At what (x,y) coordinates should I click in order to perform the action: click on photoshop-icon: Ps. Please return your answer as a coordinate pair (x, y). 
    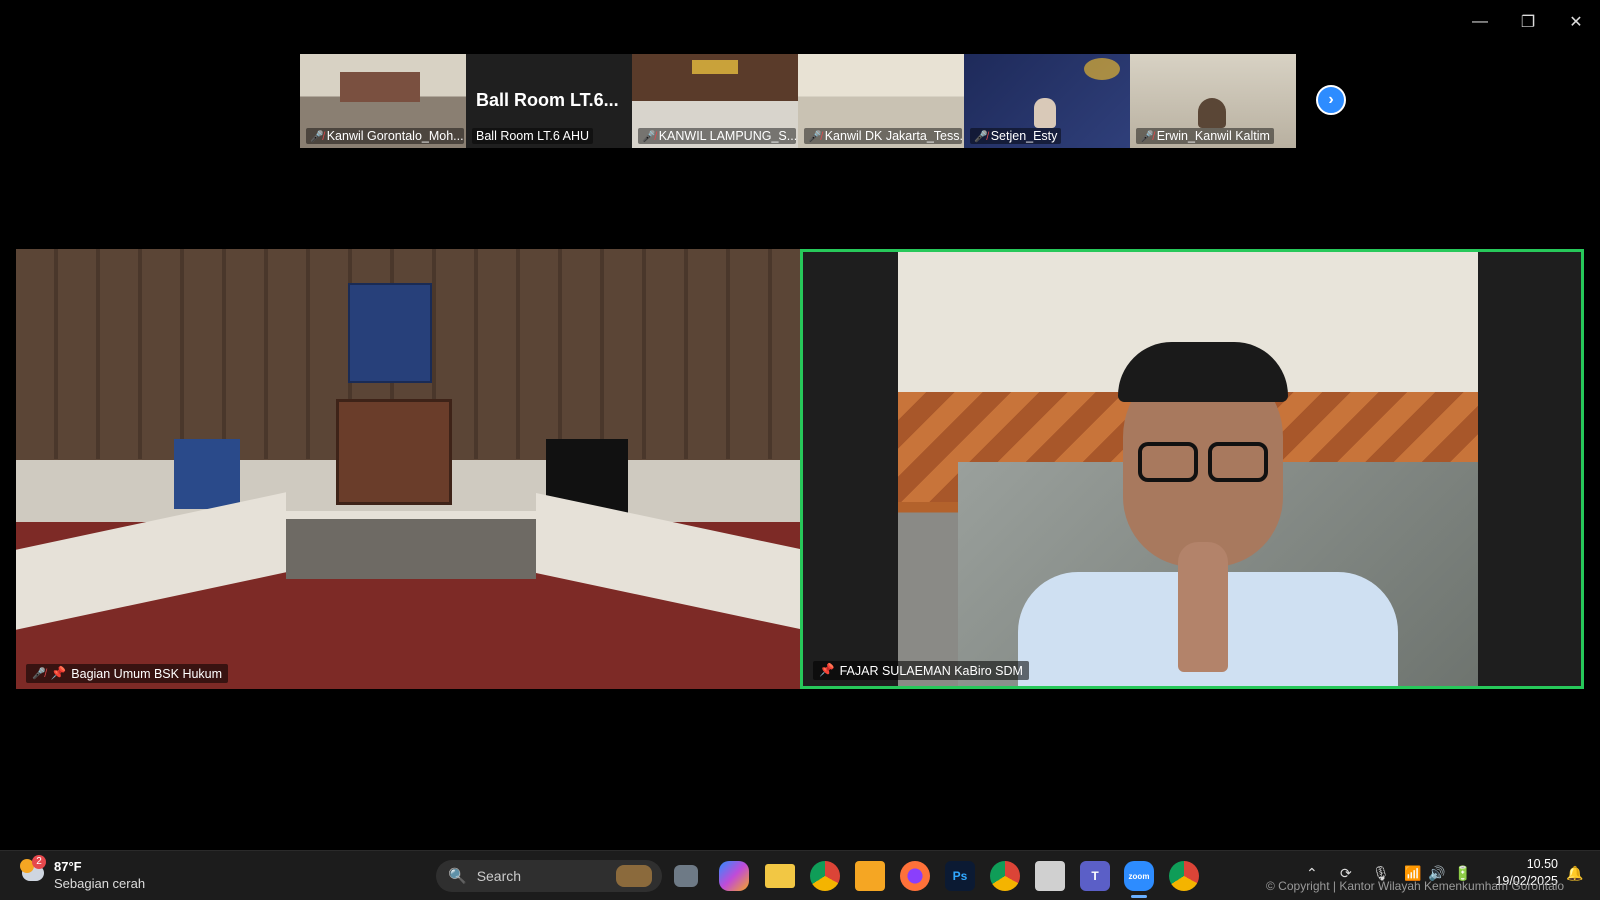
    Looking at the image, I should click on (960, 876).